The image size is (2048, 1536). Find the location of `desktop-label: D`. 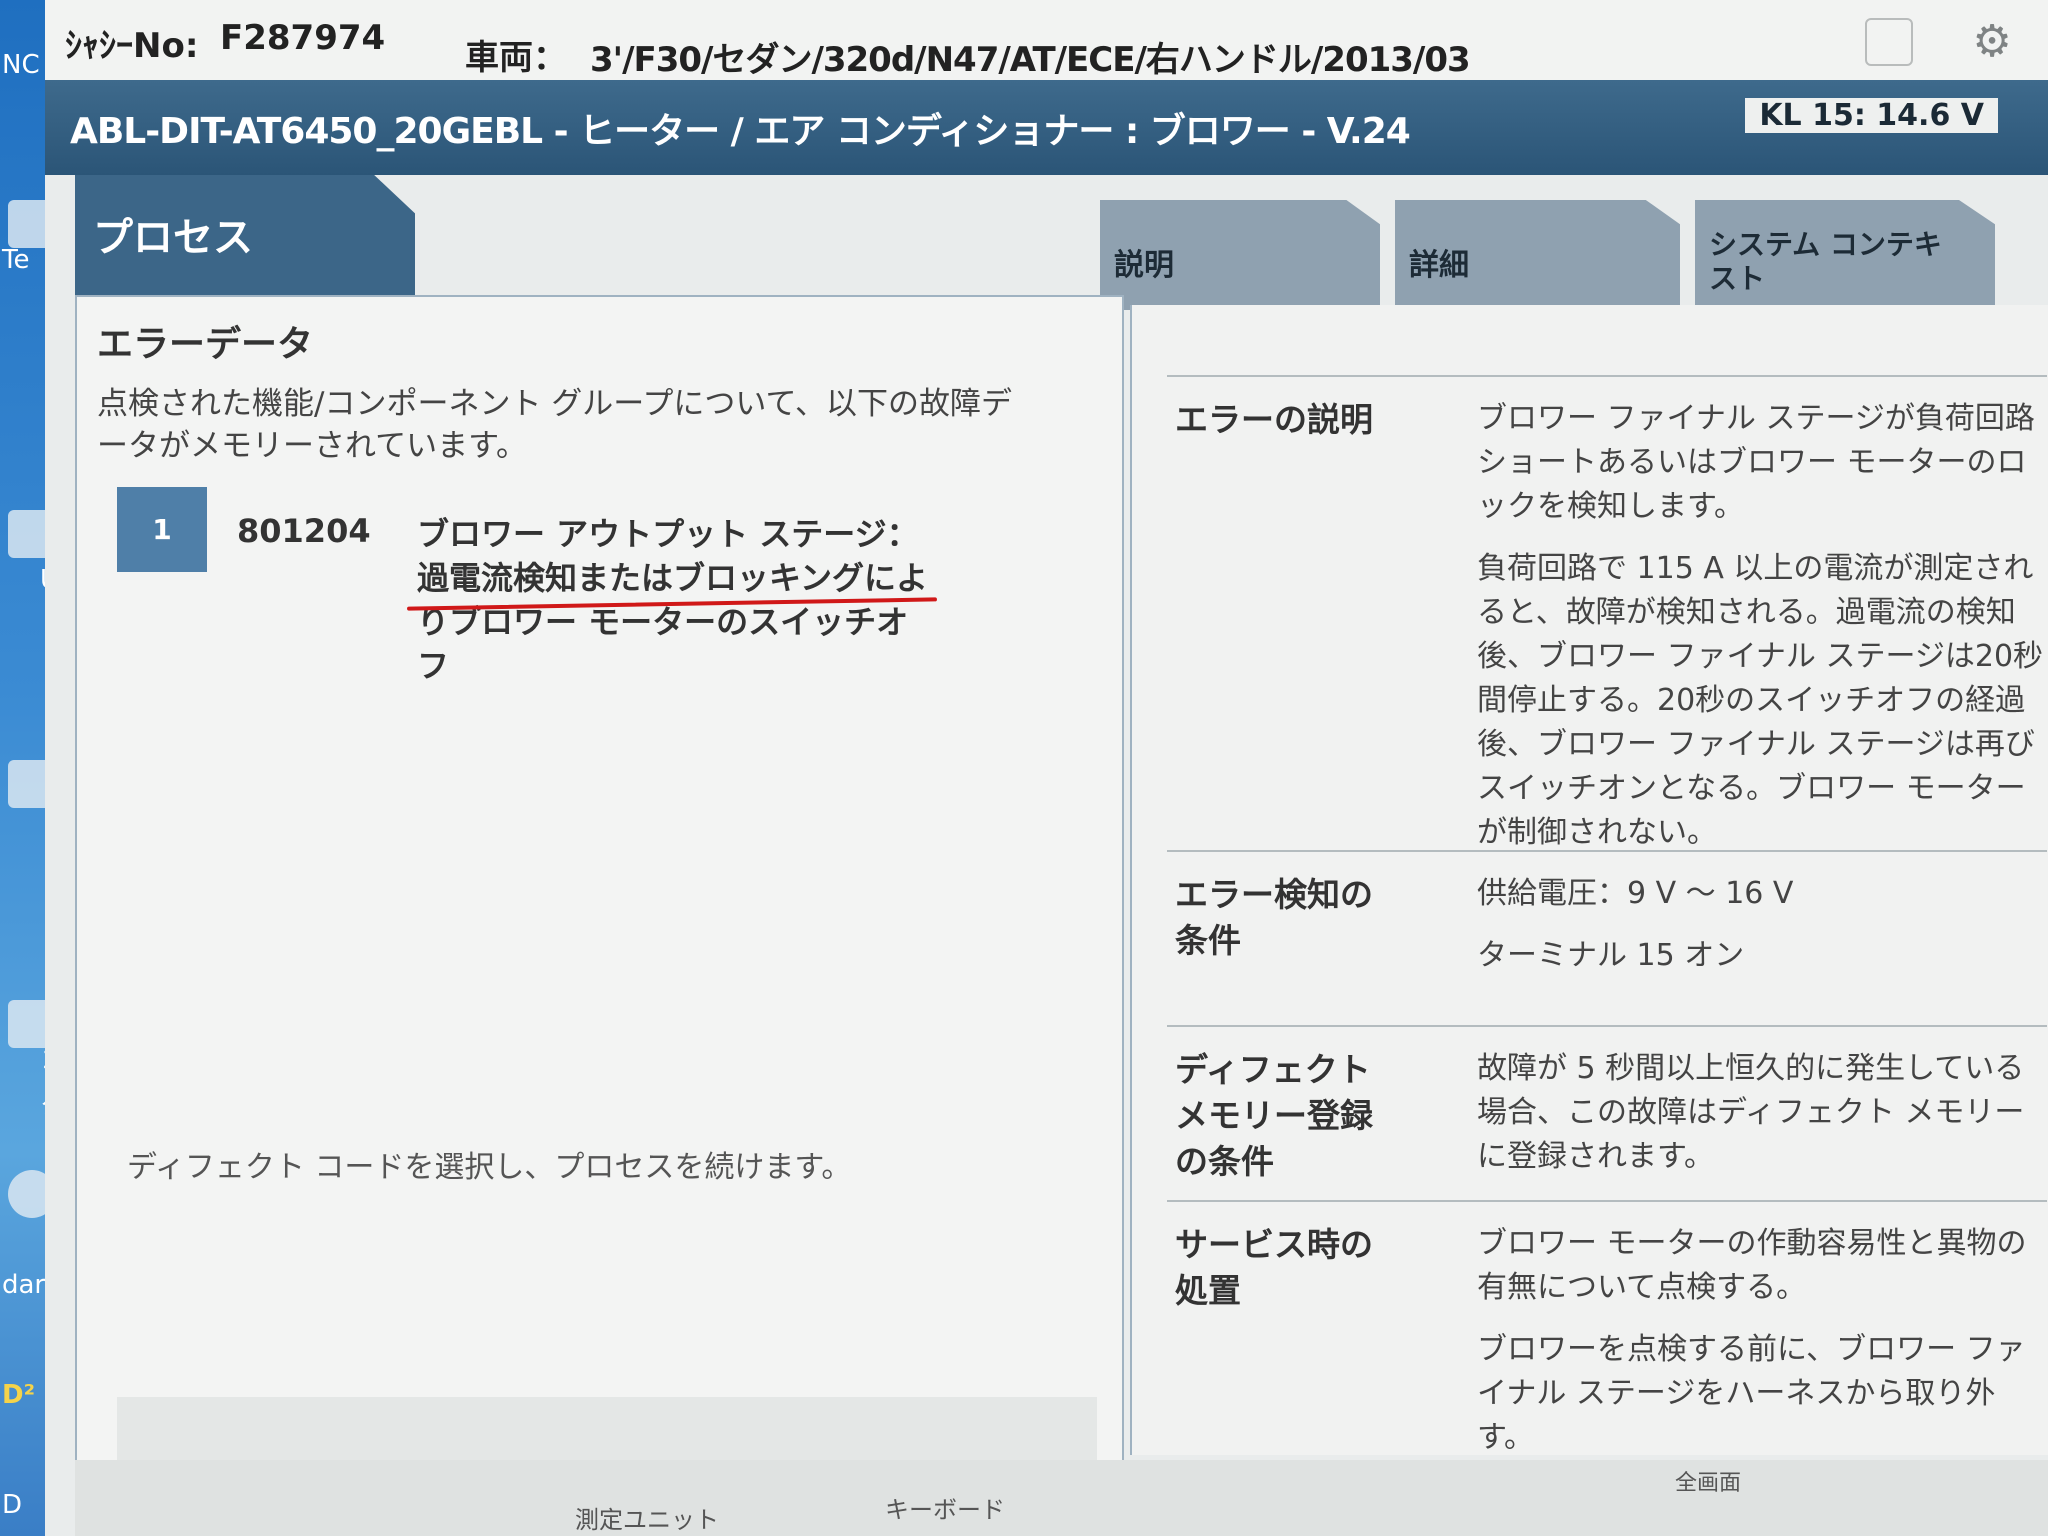

desktop-label: D is located at coordinates (12, 1505).